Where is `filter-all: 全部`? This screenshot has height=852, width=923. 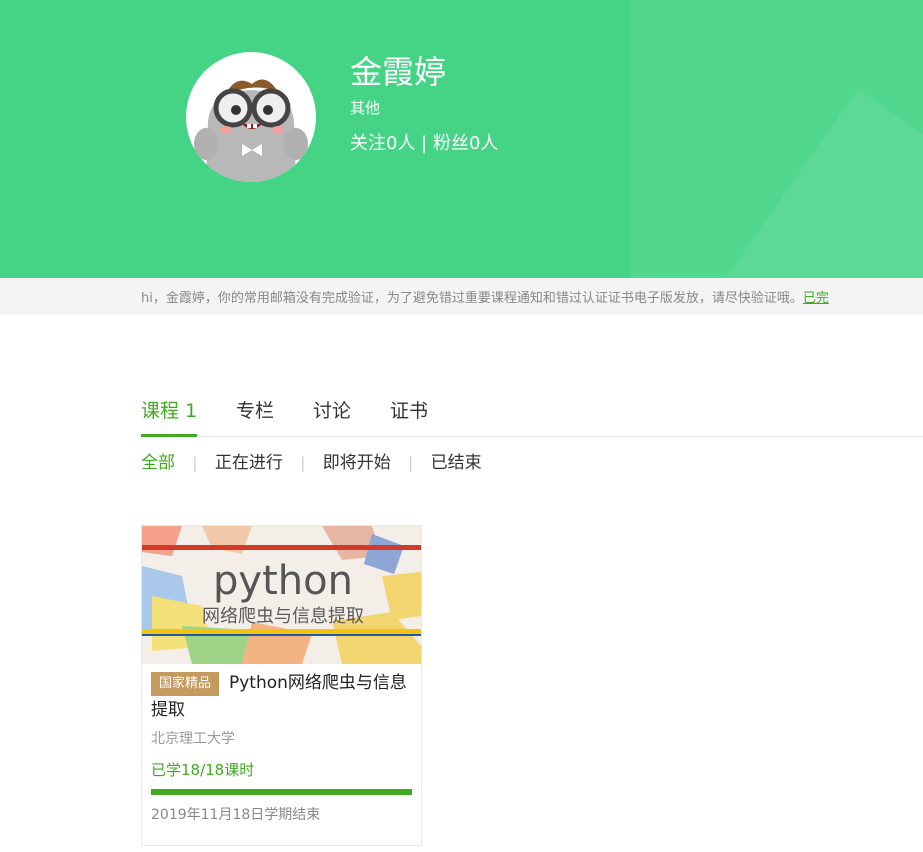
filter-all: 全部 is located at coordinates (158, 463).